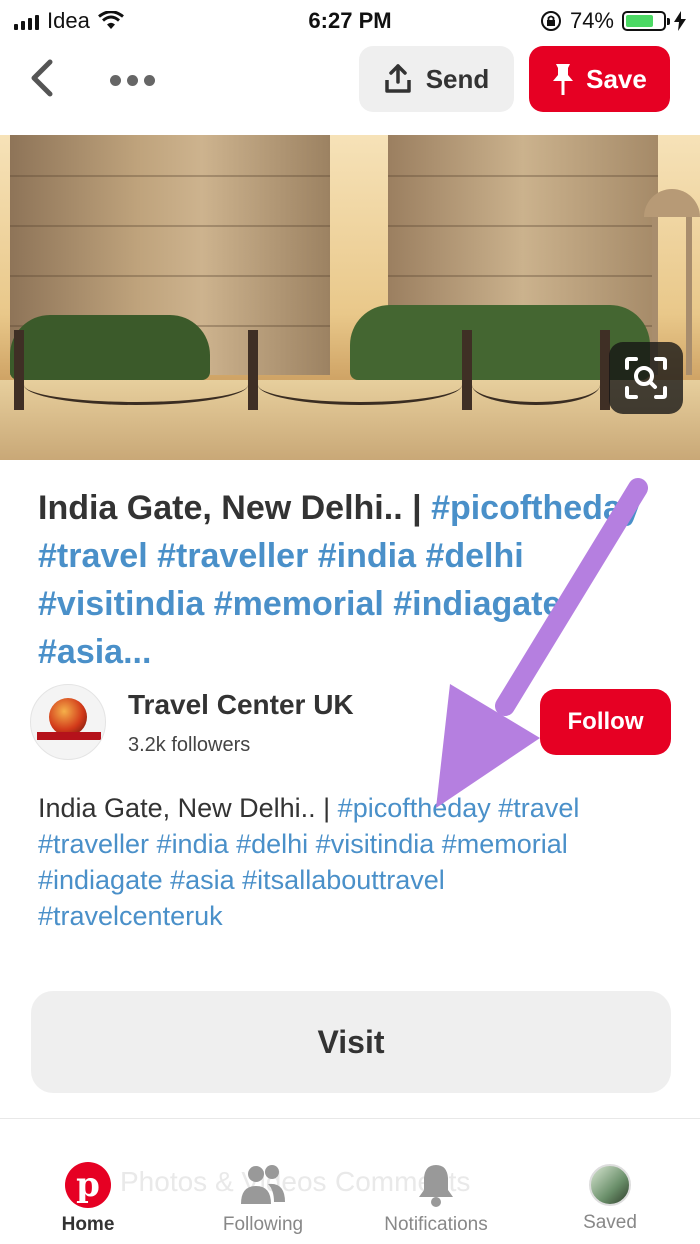 The image size is (700, 1244). What do you see at coordinates (351, 1042) in the screenshot?
I see `visit-button: Visit` at bounding box center [351, 1042].